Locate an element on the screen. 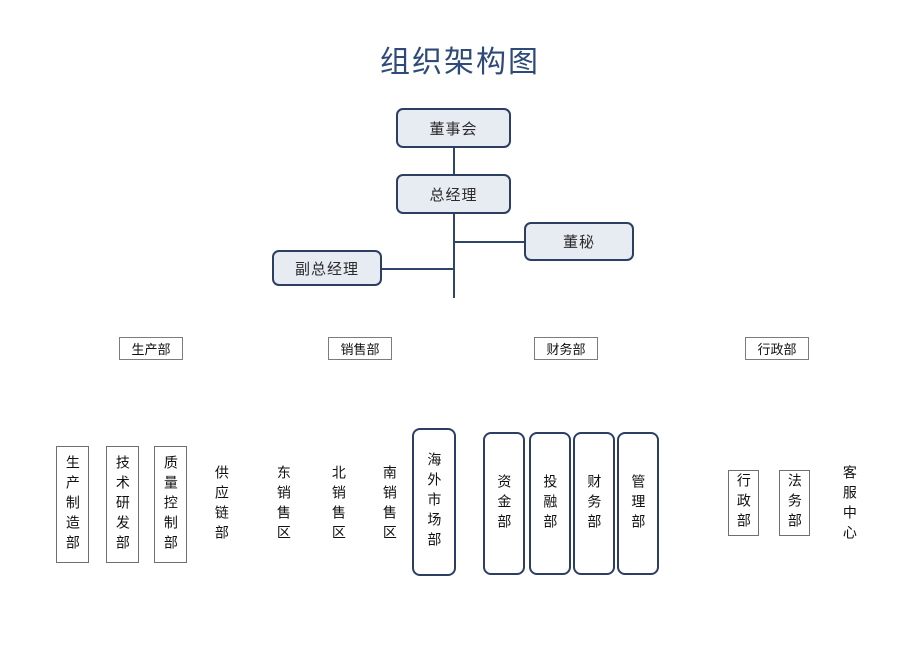 This screenshot has height=651, width=920. unit-finance-management: 管理部 is located at coordinates (638, 503).